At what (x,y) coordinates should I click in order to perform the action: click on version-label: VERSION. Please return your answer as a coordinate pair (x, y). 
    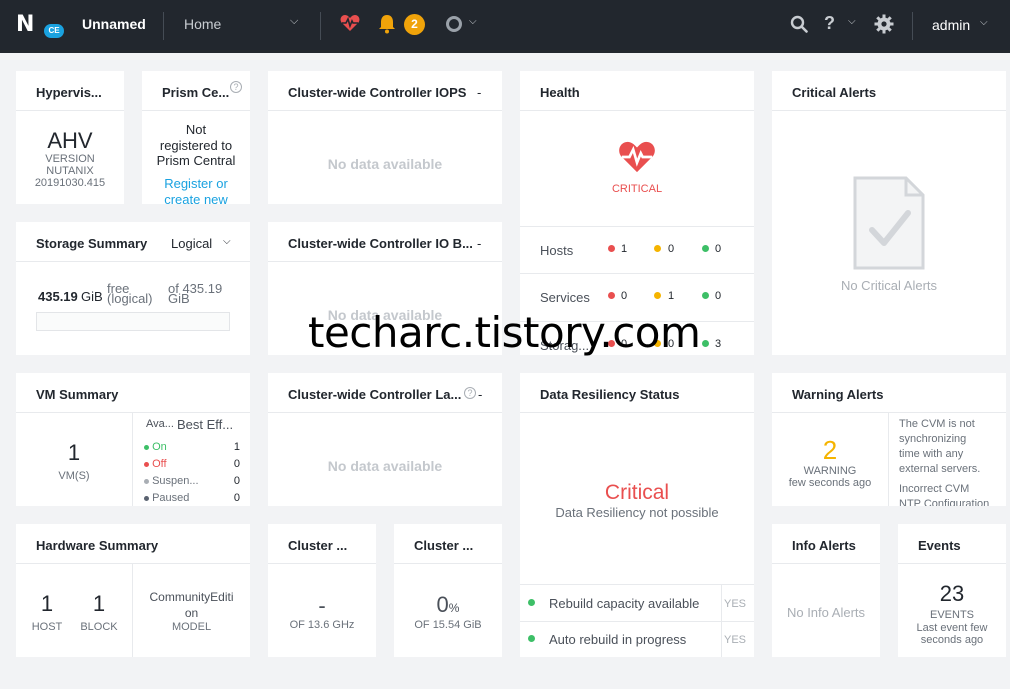
    Looking at the image, I should click on (70, 159).